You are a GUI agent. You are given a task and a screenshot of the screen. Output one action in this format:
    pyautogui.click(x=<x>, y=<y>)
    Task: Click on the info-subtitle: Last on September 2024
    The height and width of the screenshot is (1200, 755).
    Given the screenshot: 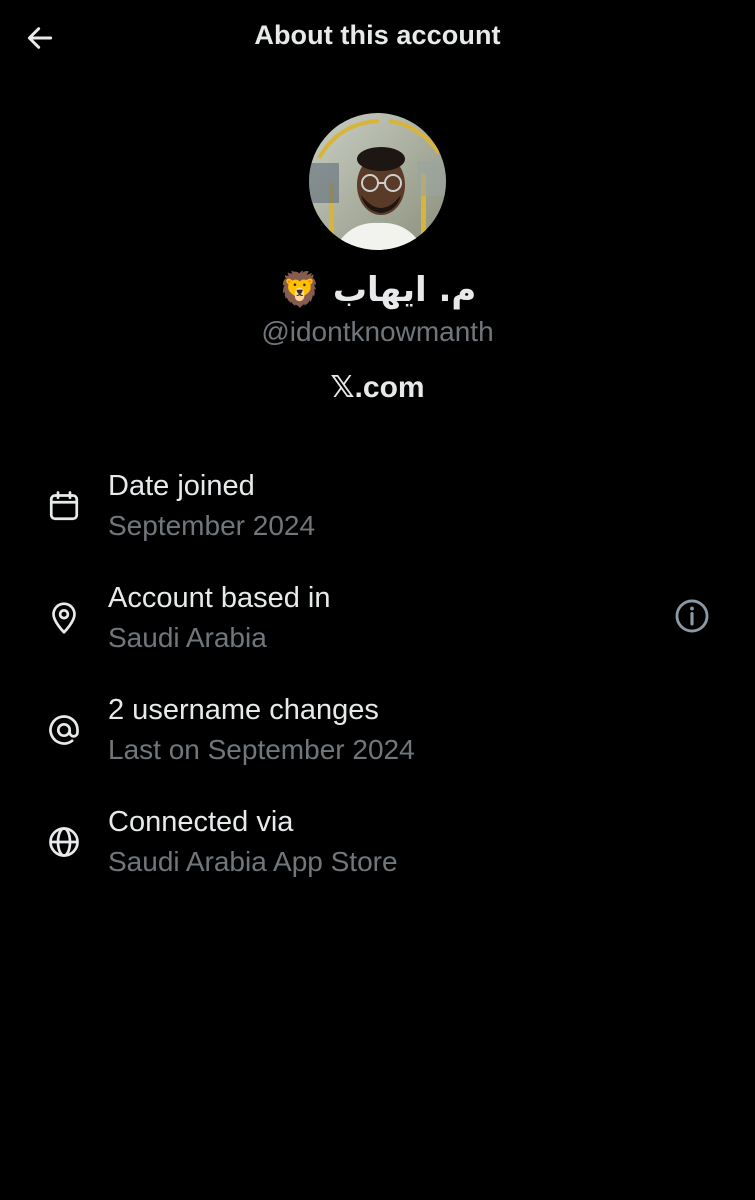 What is the action you would take?
    pyautogui.click(x=261, y=749)
    